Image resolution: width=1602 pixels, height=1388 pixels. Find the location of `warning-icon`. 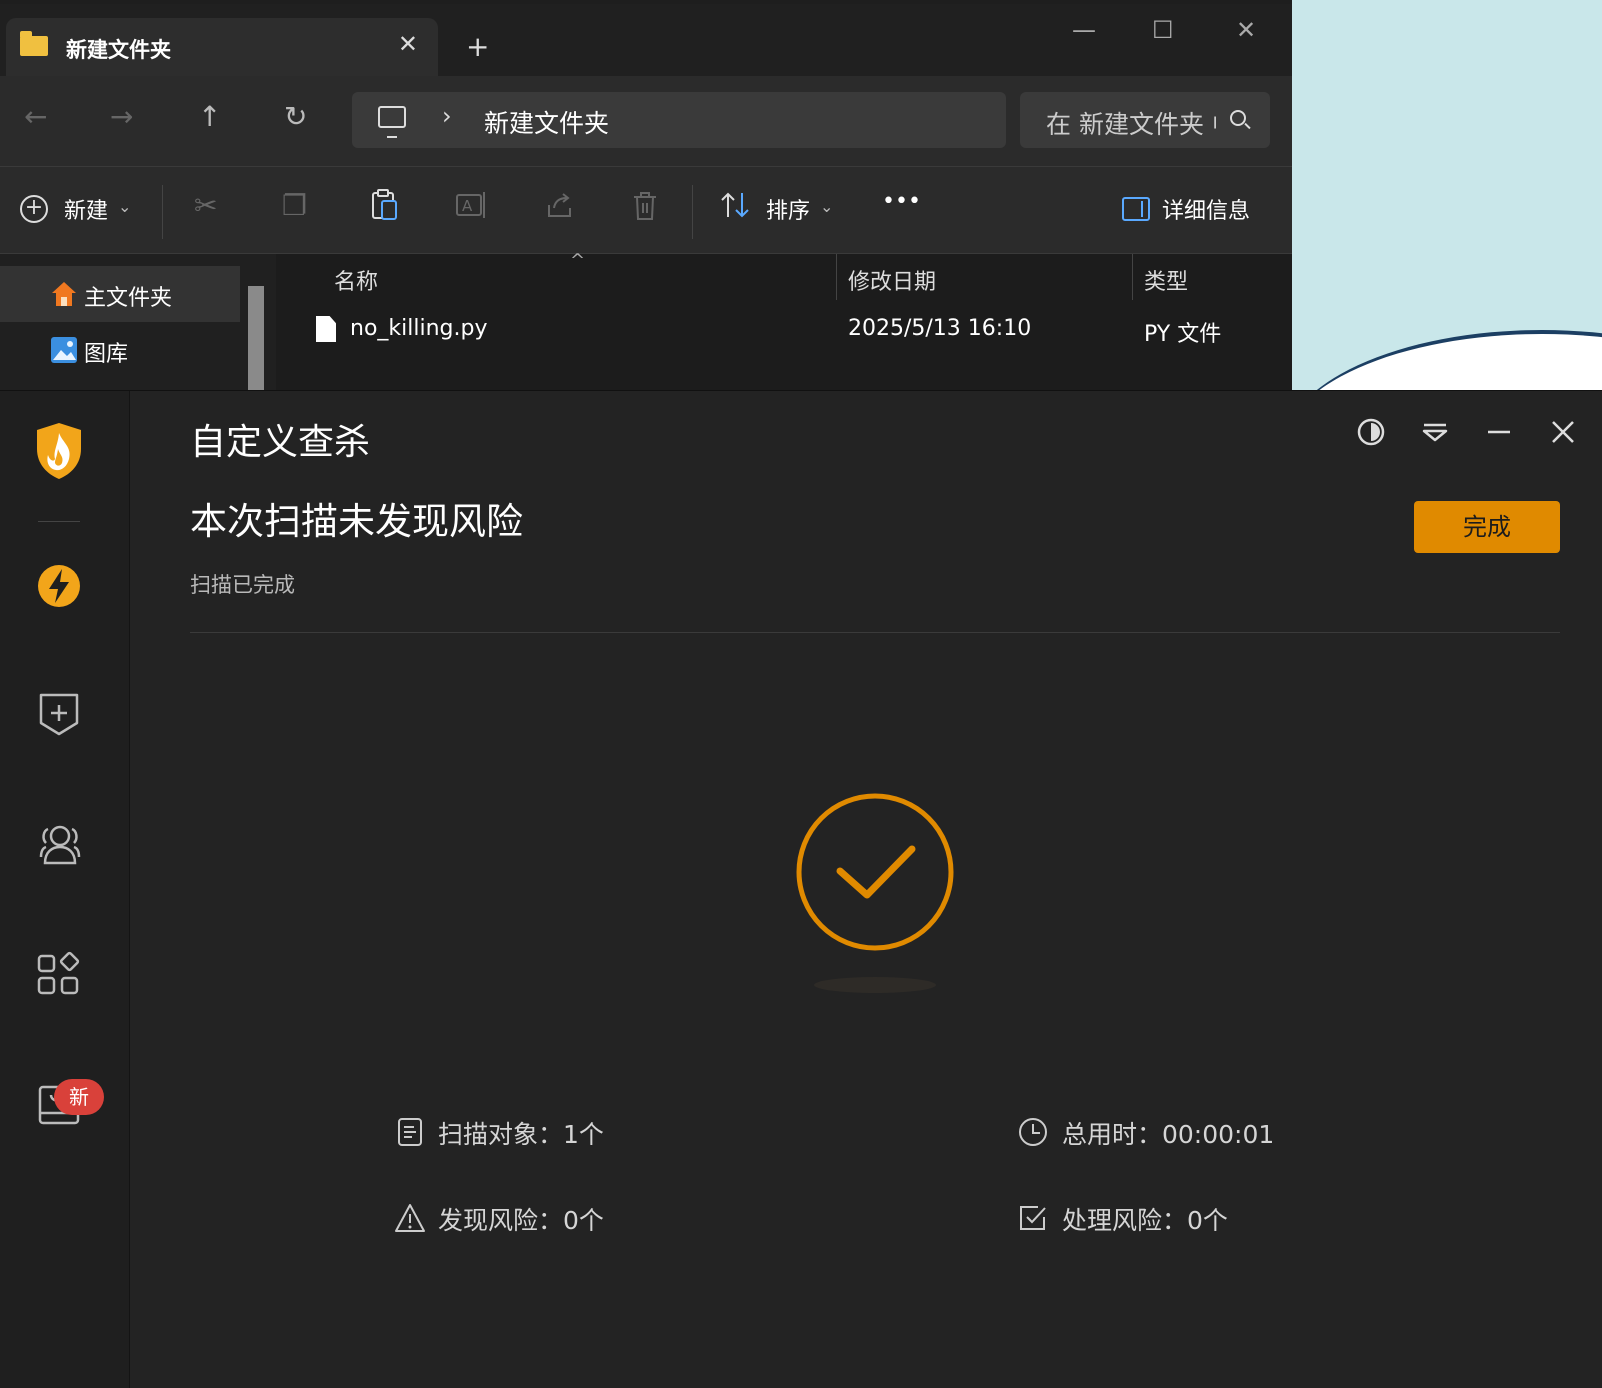

warning-icon is located at coordinates (410, 1220).